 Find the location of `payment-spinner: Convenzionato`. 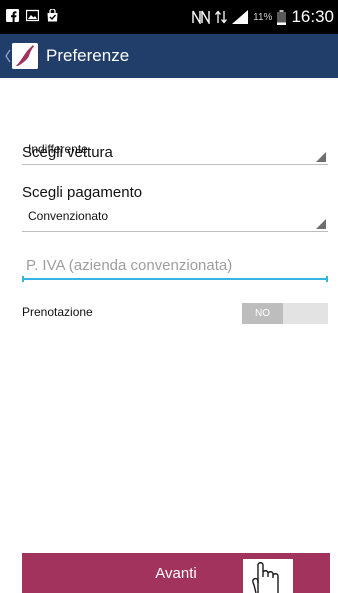

payment-spinner: Convenzionato is located at coordinates (175, 219).